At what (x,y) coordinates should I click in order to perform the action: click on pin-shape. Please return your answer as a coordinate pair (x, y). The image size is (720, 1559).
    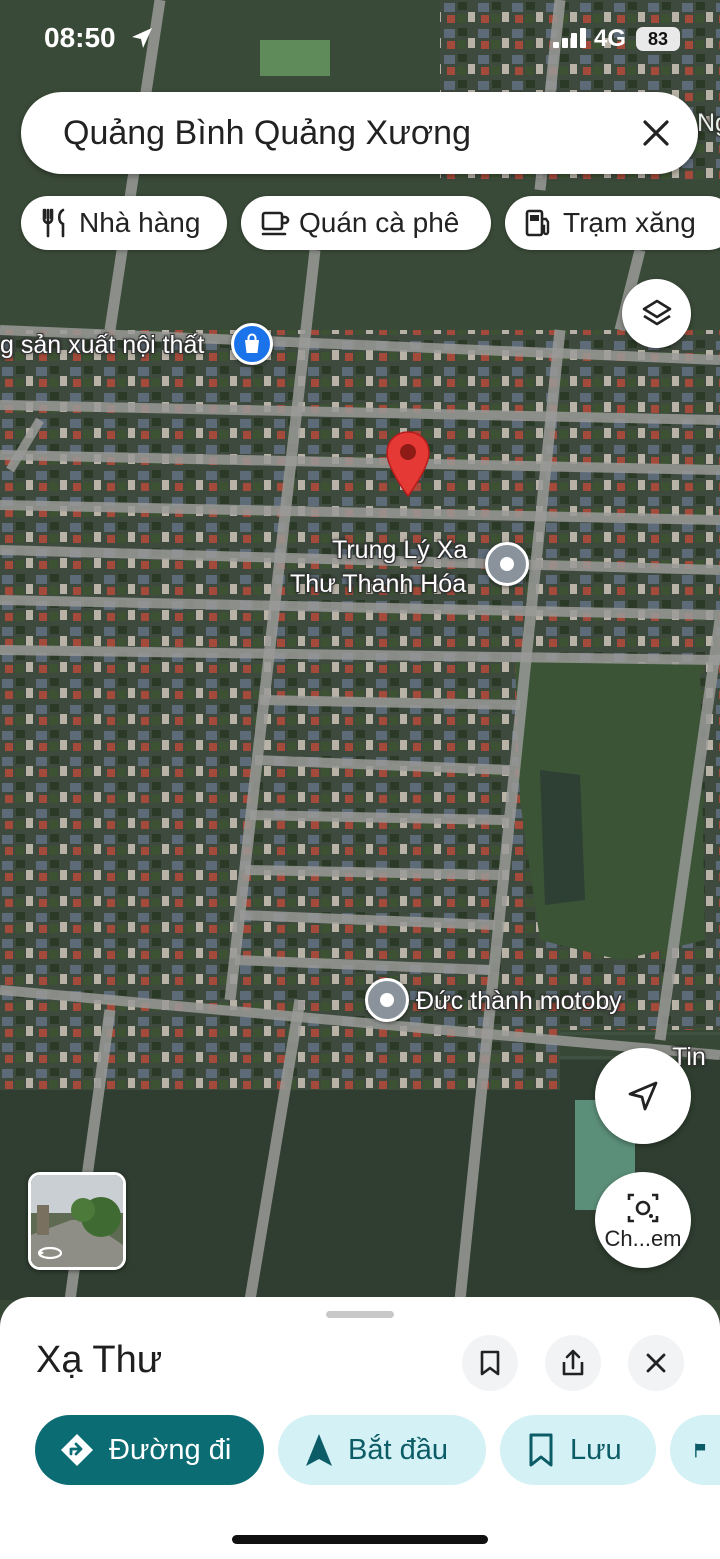
    Looking at the image, I should click on (408, 464).